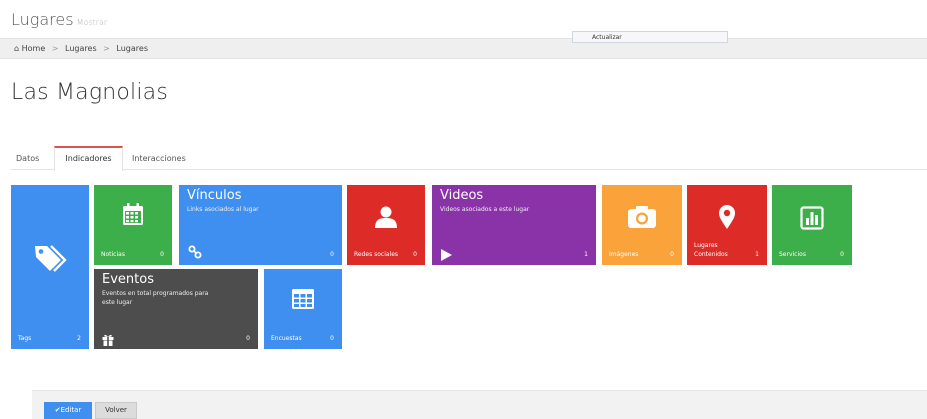 The width and height of the screenshot is (927, 419). What do you see at coordinates (113, 254) in the screenshot?
I see `tile-noticias-label: Noticias` at bounding box center [113, 254].